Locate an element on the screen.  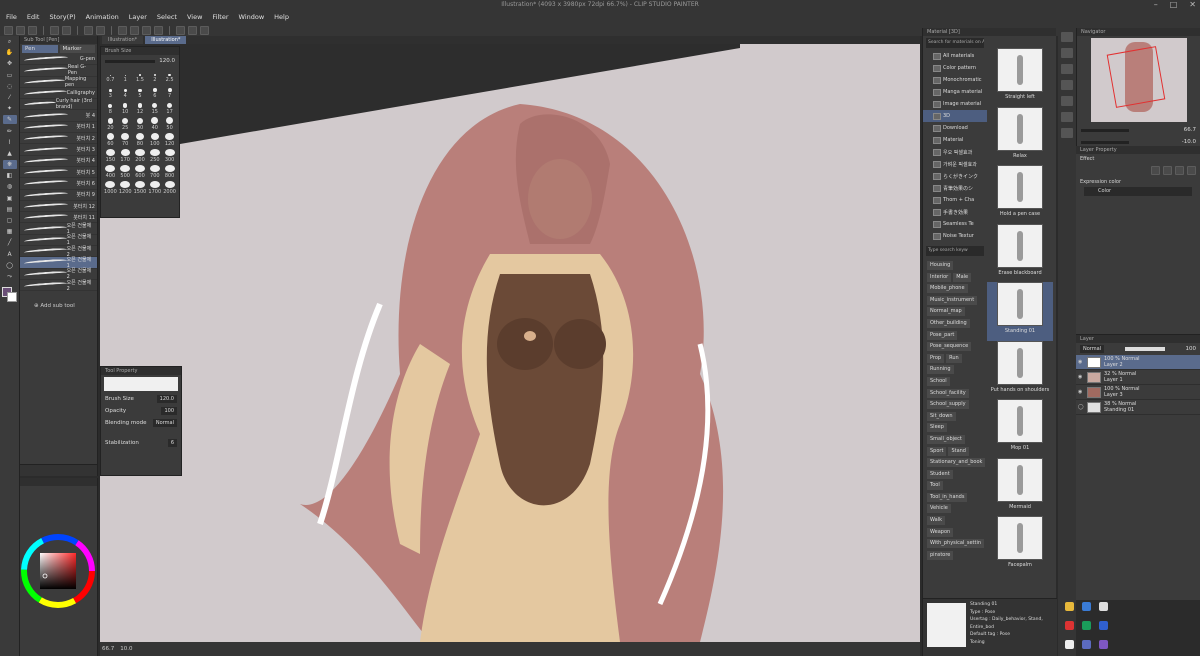
layer-blend-row: Normal 100 is located at coordinates (1138, 349).